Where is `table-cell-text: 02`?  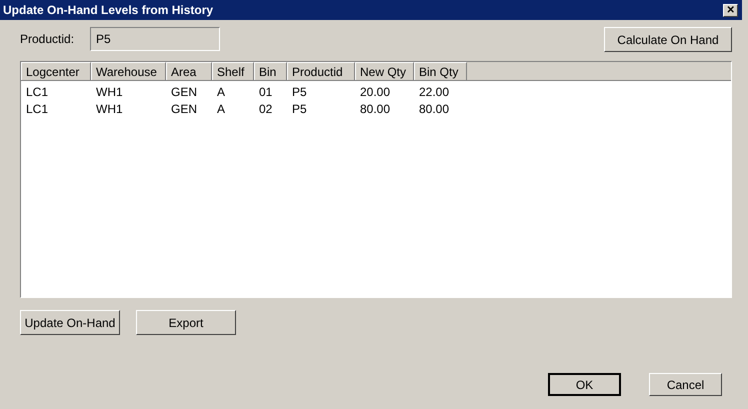
table-cell-text: 02 is located at coordinates (266, 109).